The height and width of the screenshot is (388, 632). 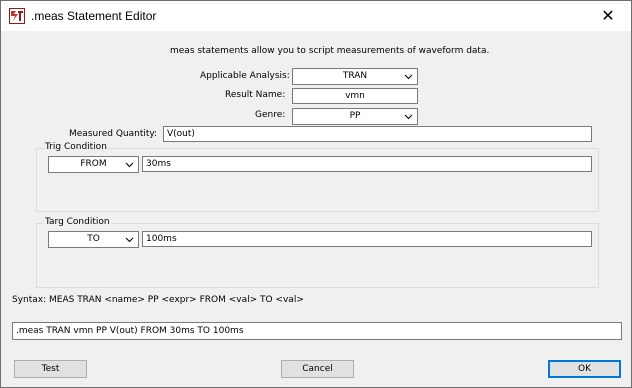 What do you see at coordinates (50, 369) in the screenshot?
I see `test-button: Test` at bounding box center [50, 369].